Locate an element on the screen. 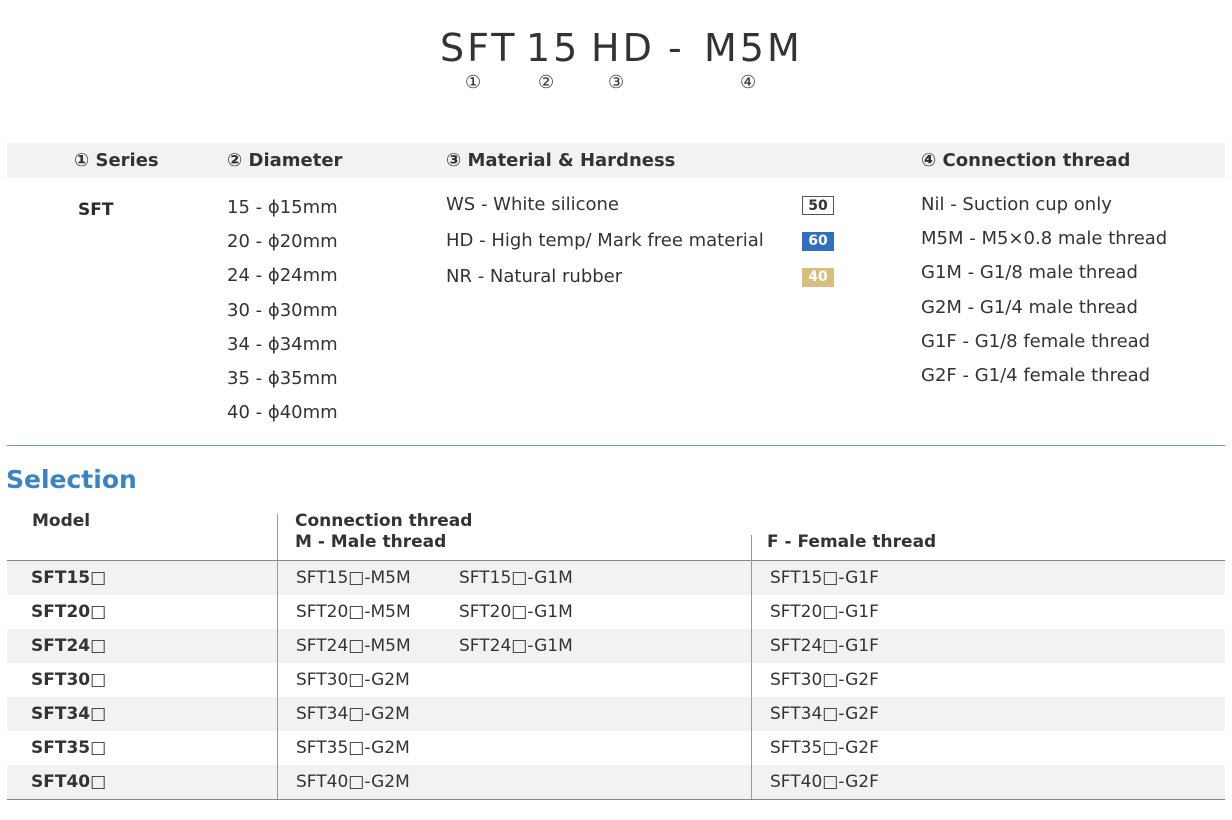 The image size is (1232, 820). connection-item: G2M - G1/4 male thread is located at coordinates (1029, 307).